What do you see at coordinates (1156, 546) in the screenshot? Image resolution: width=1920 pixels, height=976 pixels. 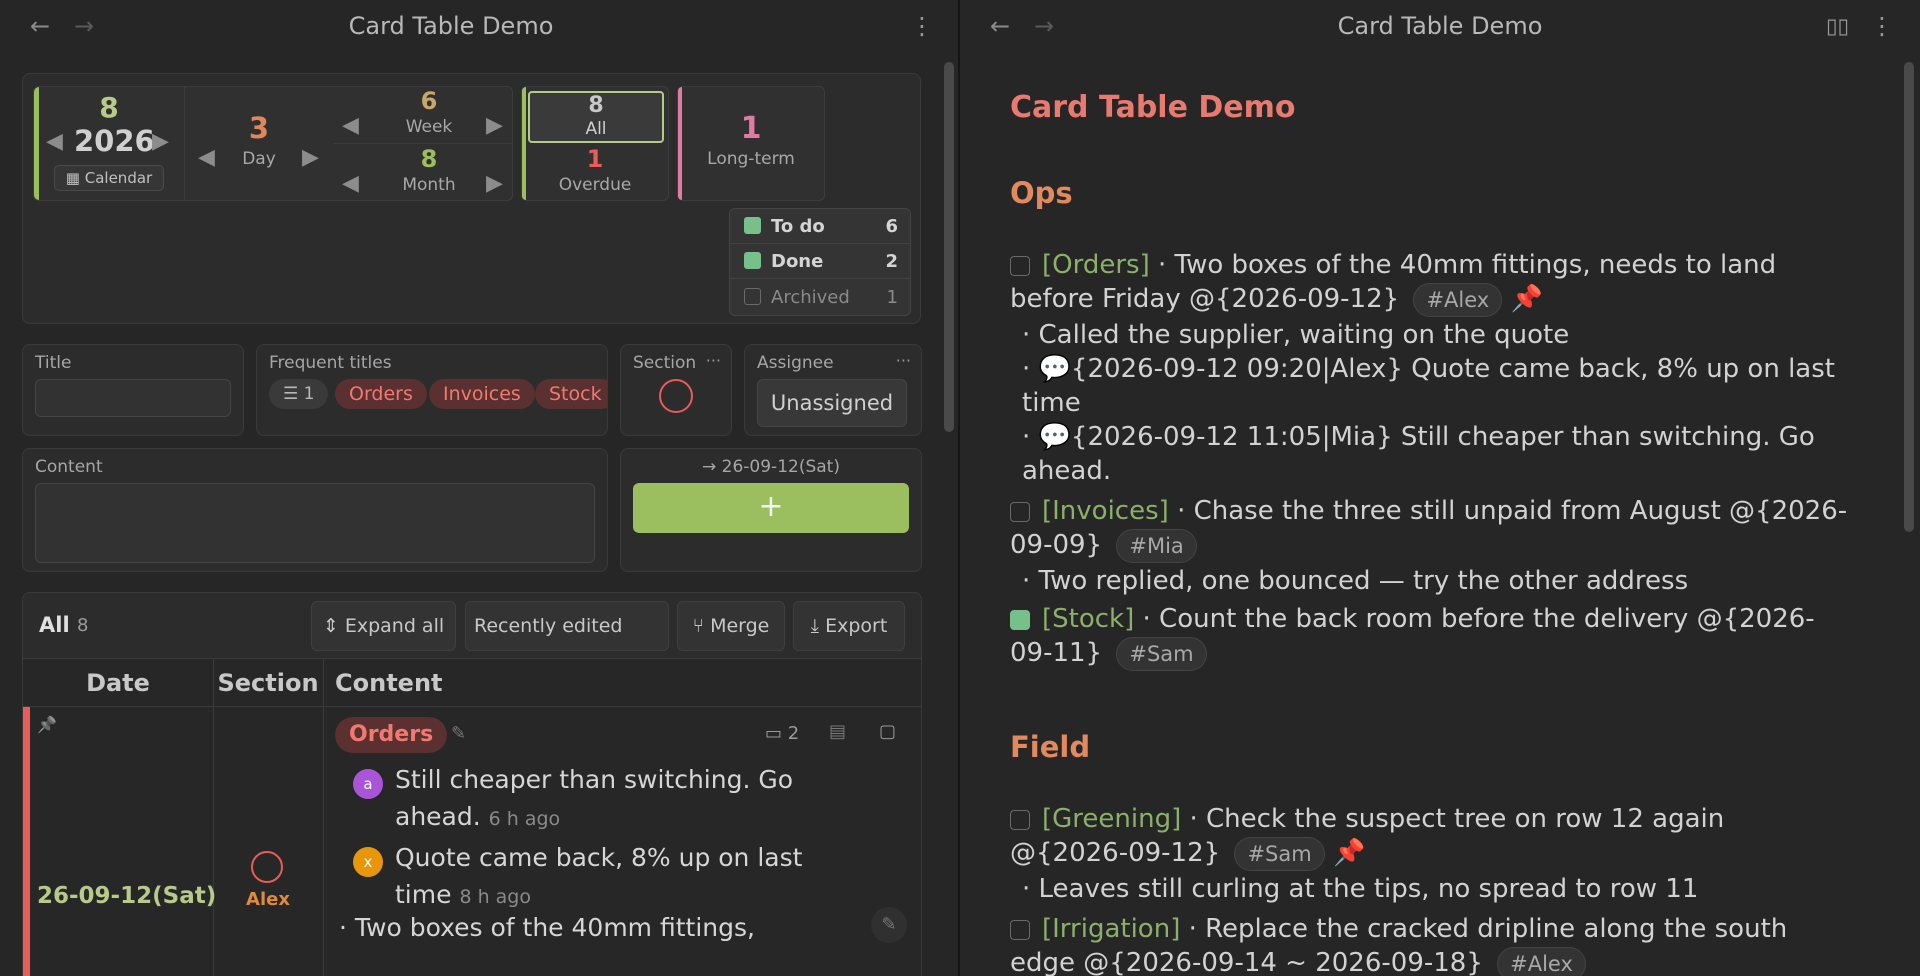 I see `assignee-tag: #Mia` at bounding box center [1156, 546].